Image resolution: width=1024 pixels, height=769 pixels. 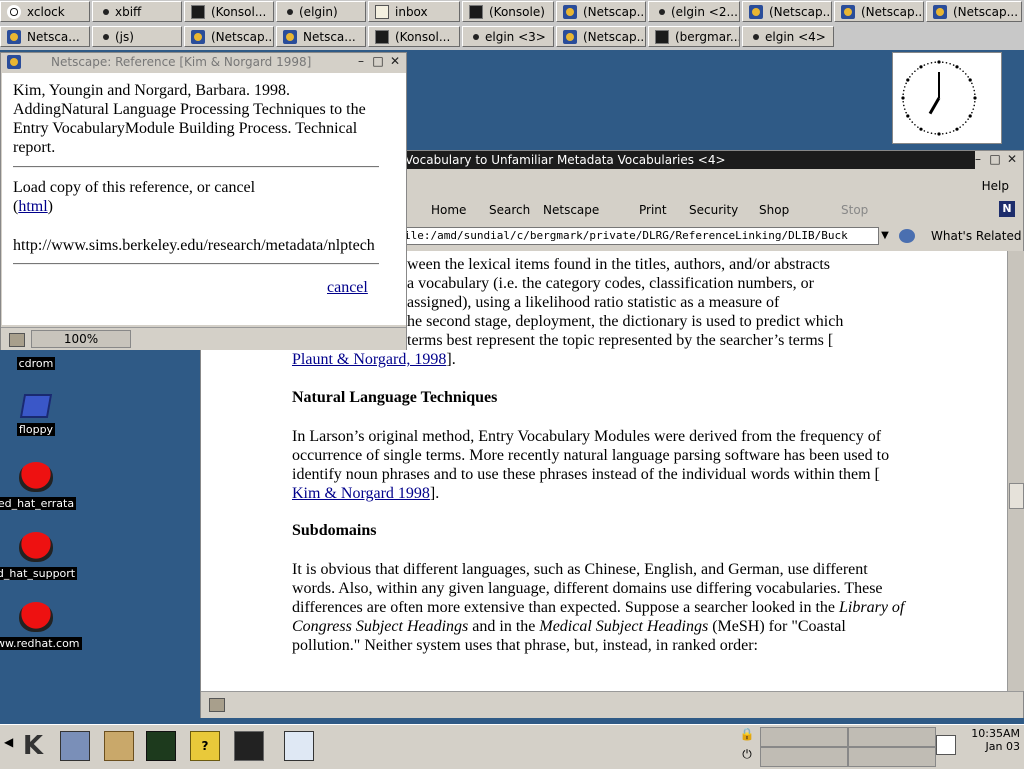 What do you see at coordinates (361, 493) in the screenshot?
I see `link-kim-norgard: Kim & Norgard 1998` at bounding box center [361, 493].